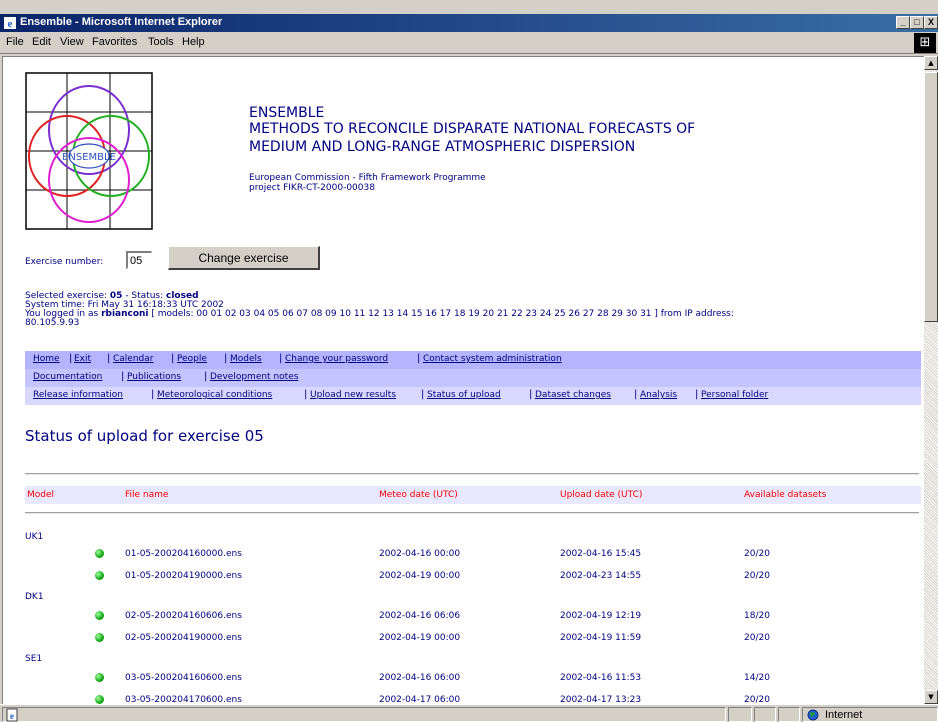  Describe the element at coordinates (420, 554) in the screenshot. I see `meteo-date: 2002-04-16 00:00` at that location.